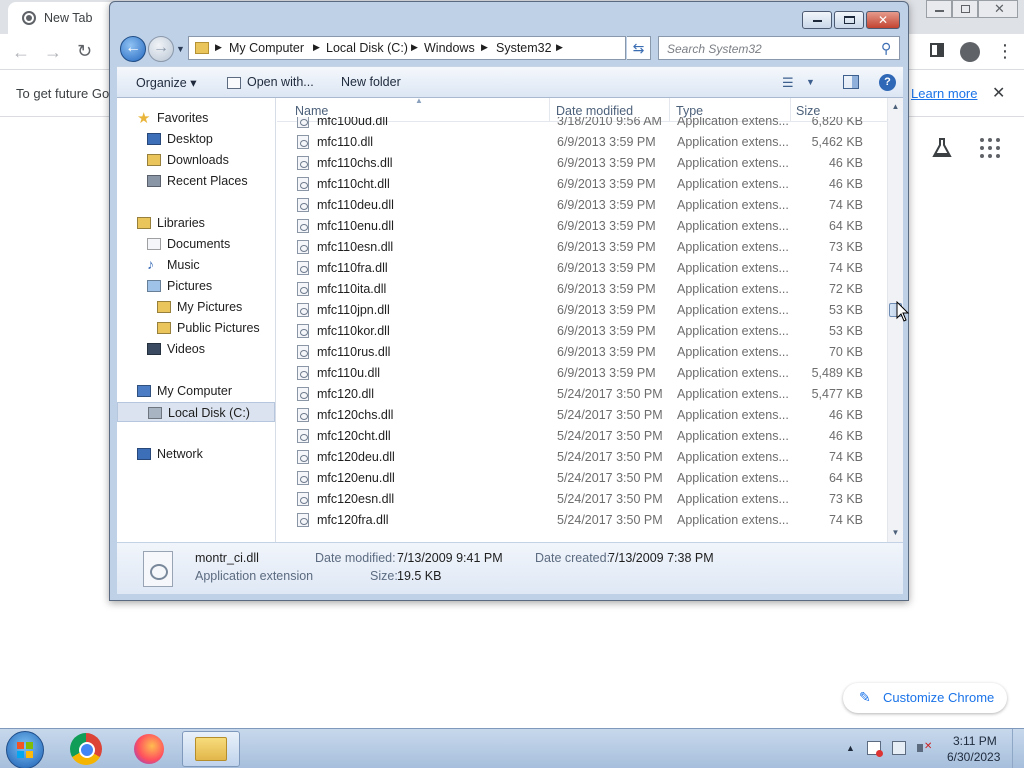  Describe the element at coordinates (53, 52) in the screenshot. I see `forward-arrow-icon: →` at that location.